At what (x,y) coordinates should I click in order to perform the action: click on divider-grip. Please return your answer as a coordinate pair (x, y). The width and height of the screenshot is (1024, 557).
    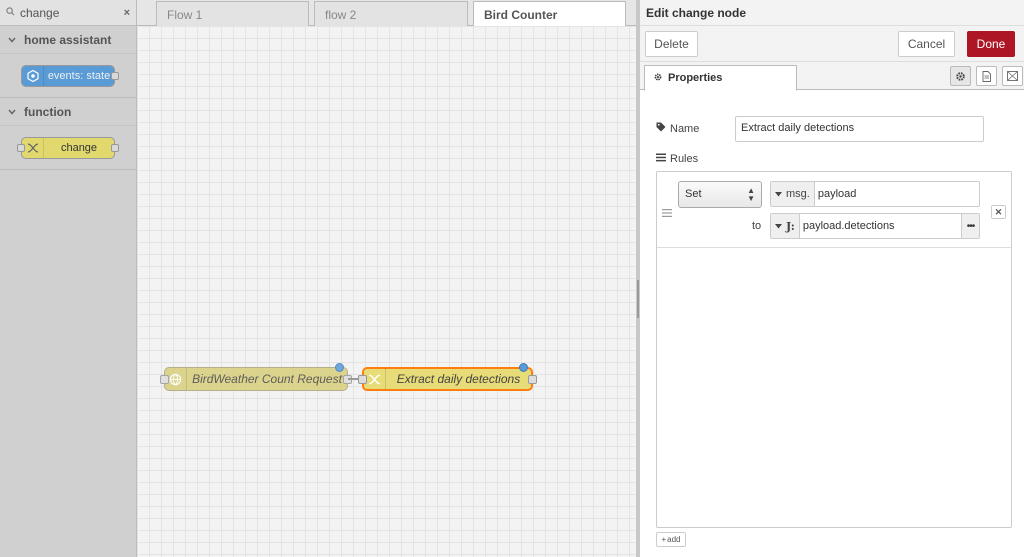
    Looking at the image, I should click on (638, 299).